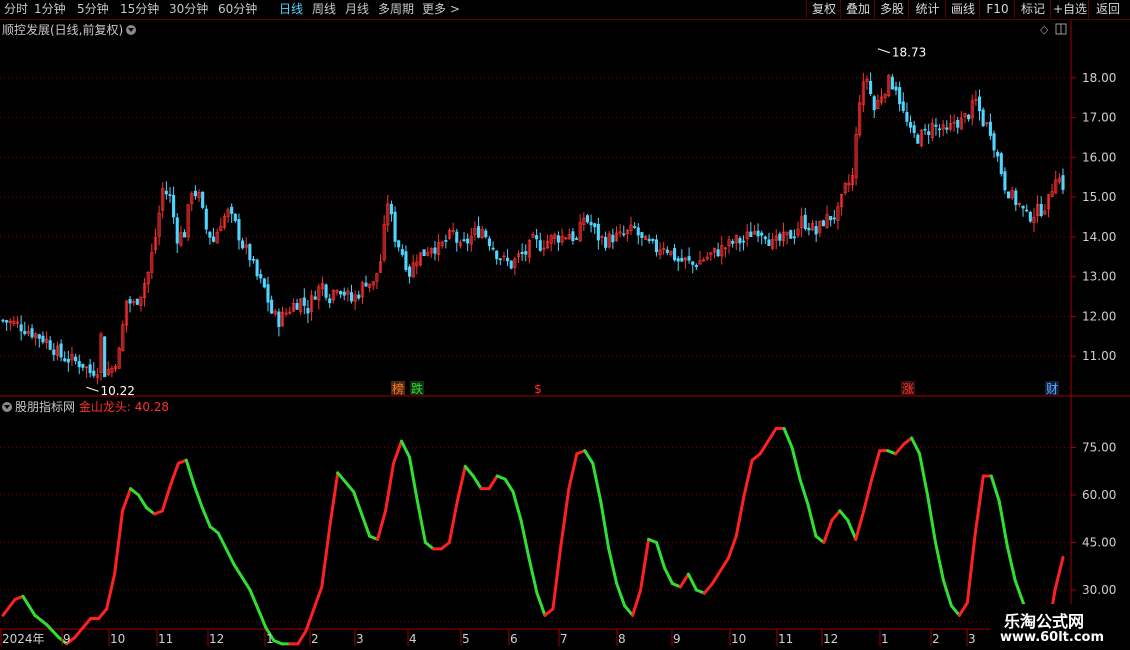  Describe the element at coordinates (1099, 78) in the screenshot. I see `price-tick-label: 18.00` at that location.